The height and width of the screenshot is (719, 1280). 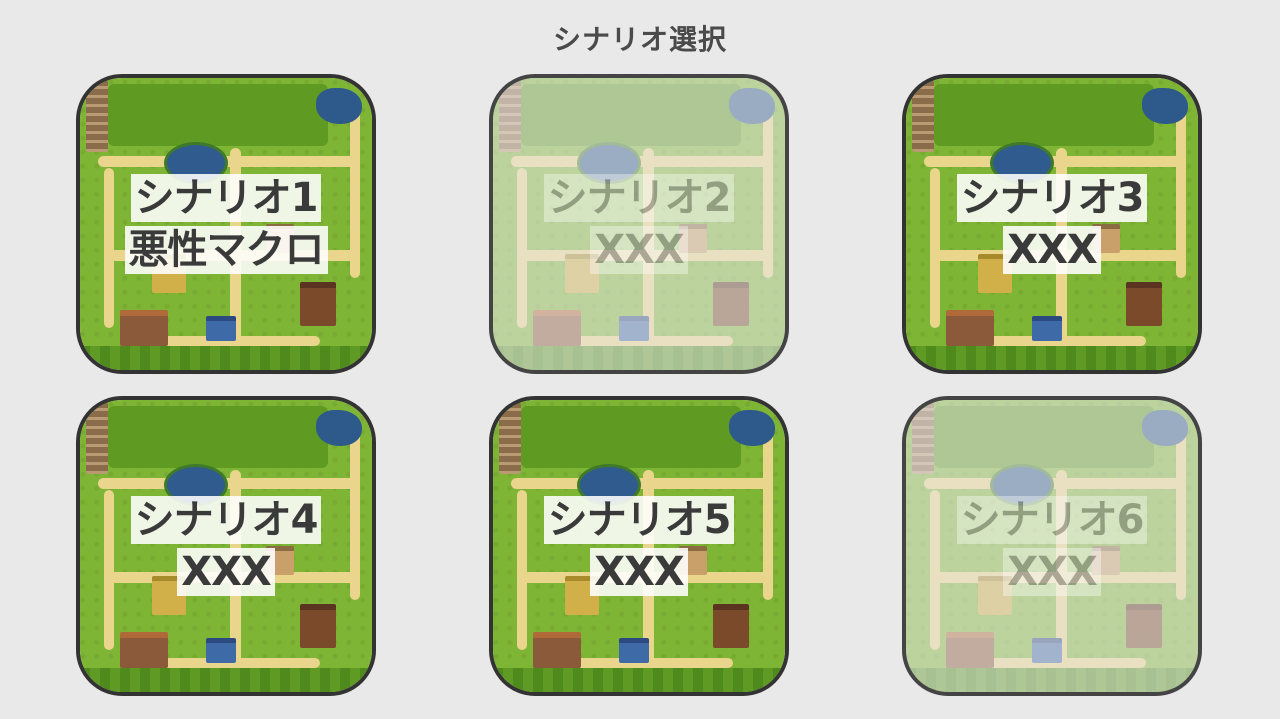 What do you see at coordinates (1052, 198) in the screenshot?
I see `scenario-title: シナリオ3` at bounding box center [1052, 198].